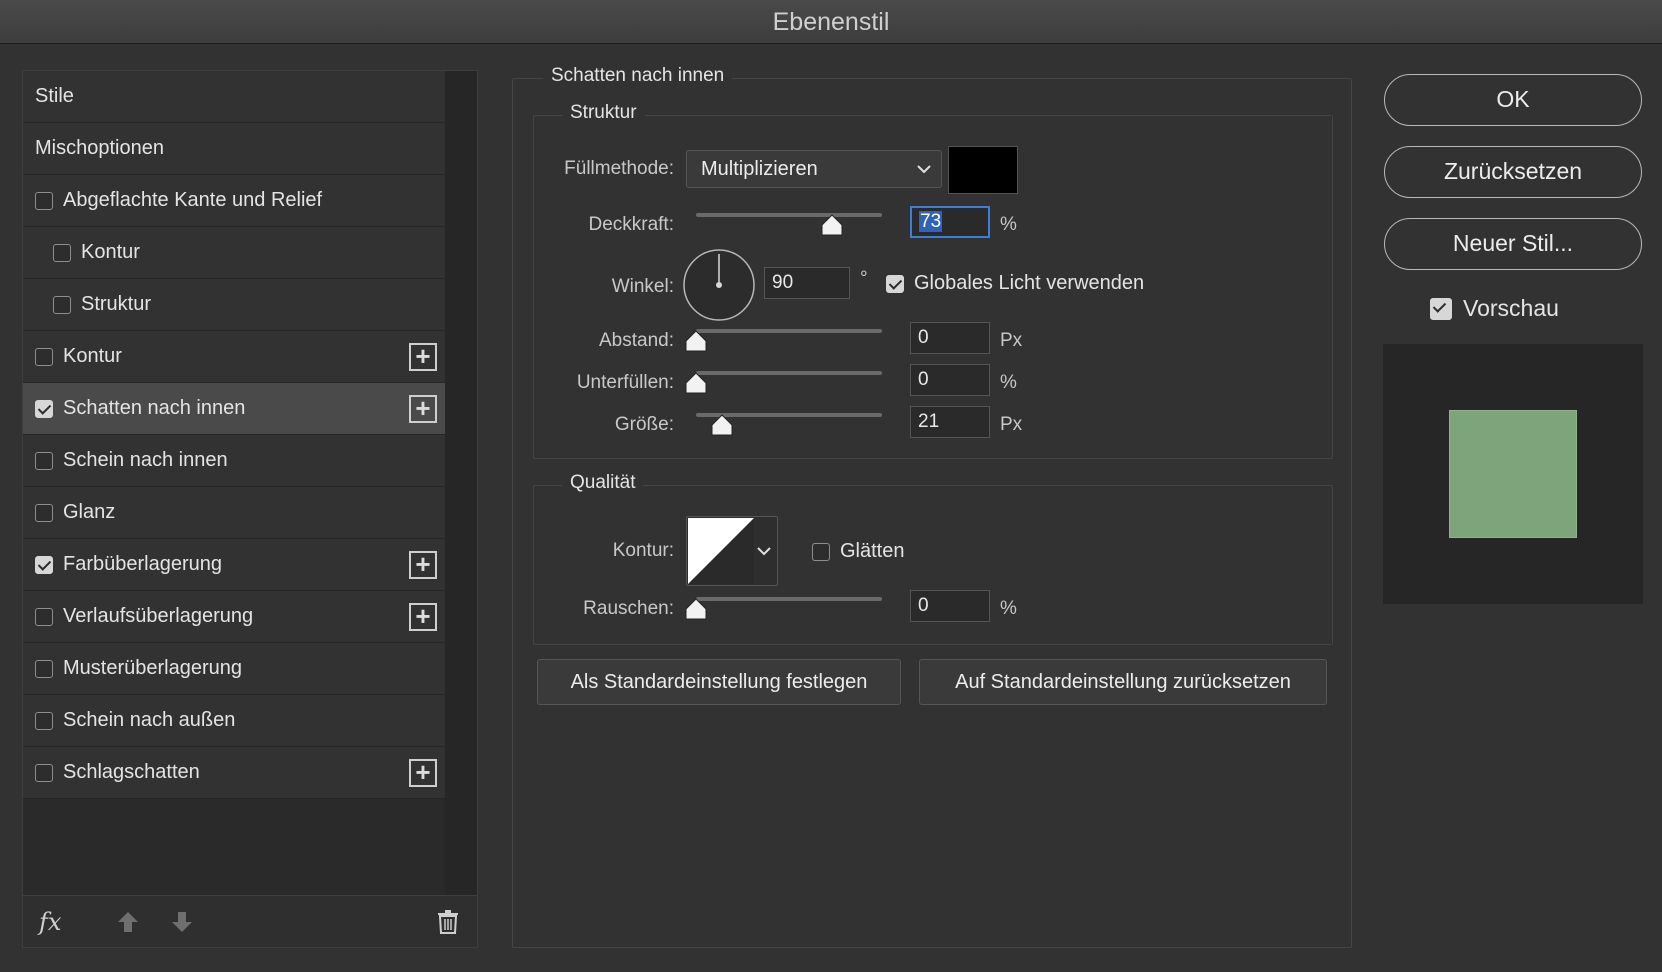  What do you see at coordinates (234, 357) in the screenshot?
I see `style-list-item: Kontur +` at bounding box center [234, 357].